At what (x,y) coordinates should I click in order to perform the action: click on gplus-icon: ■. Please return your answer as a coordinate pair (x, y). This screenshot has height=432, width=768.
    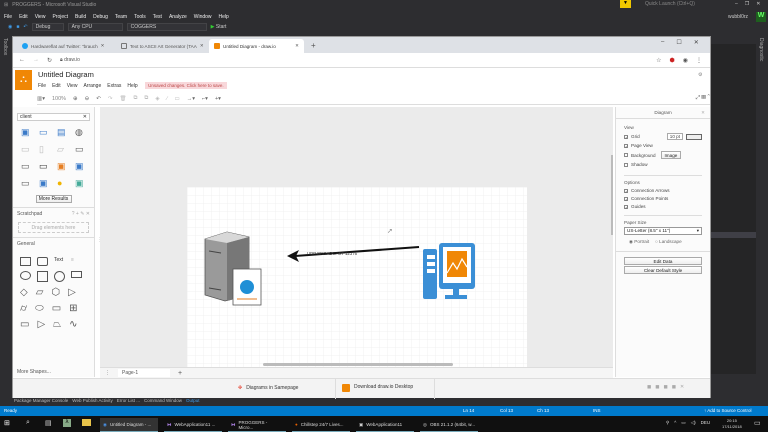
    Looking at the image, I should click on (649, 387).